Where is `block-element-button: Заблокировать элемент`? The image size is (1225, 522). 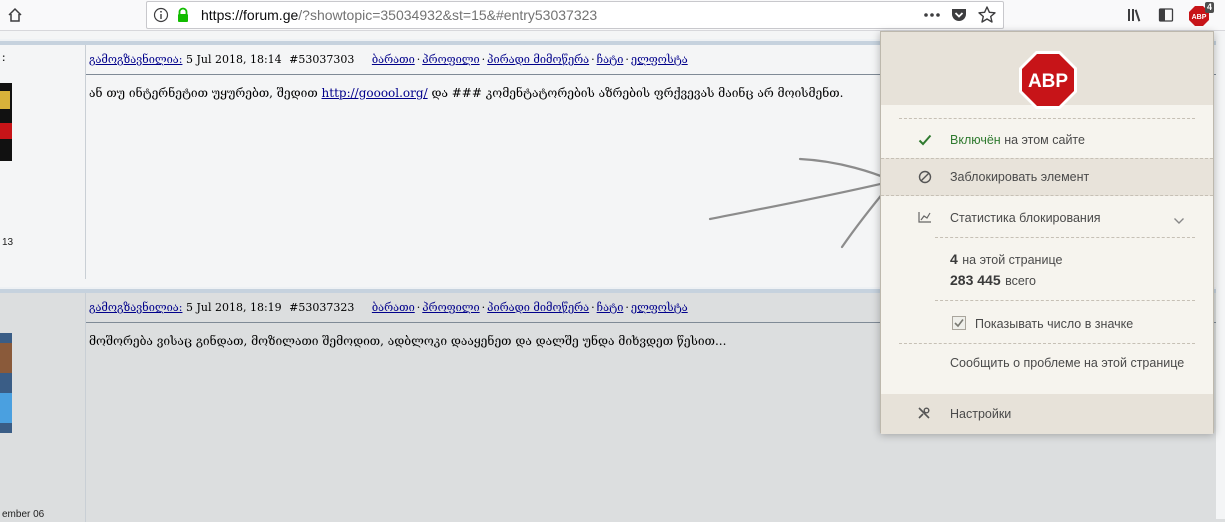 block-element-button: Заблокировать элемент is located at coordinates (1047, 177).